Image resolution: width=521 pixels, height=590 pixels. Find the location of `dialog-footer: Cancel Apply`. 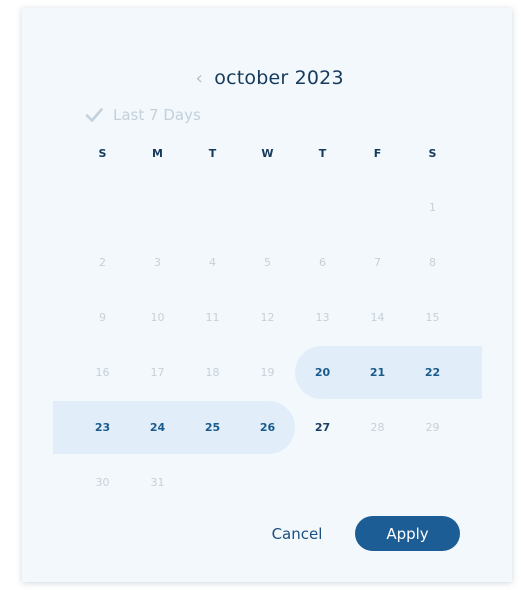

dialog-footer: Cancel Apply is located at coordinates (267, 534).